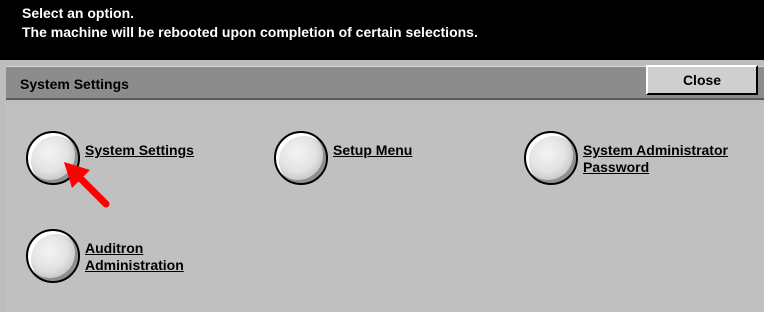  What do you see at coordinates (134, 257) in the screenshot?
I see `option-label: Auditron Administration` at bounding box center [134, 257].